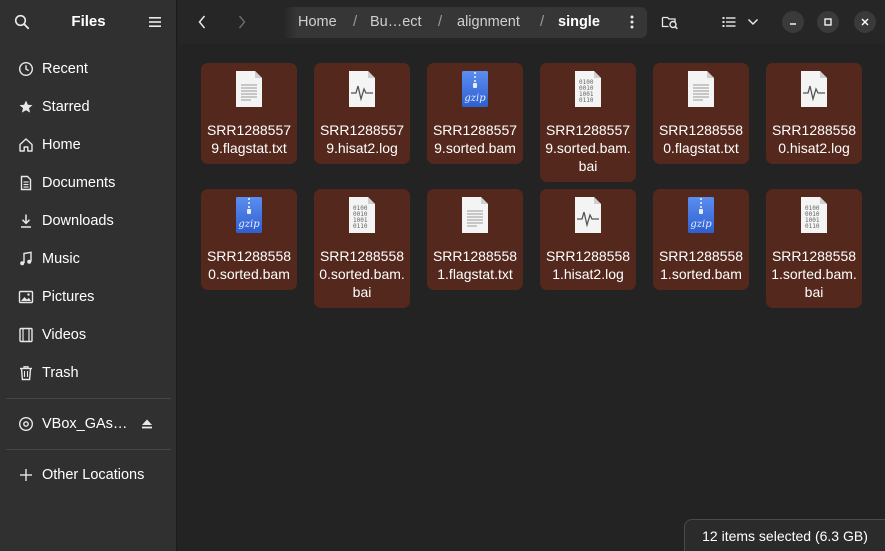 This screenshot has width=885, height=551. I want to click on picture-icon, so click(26, 297).